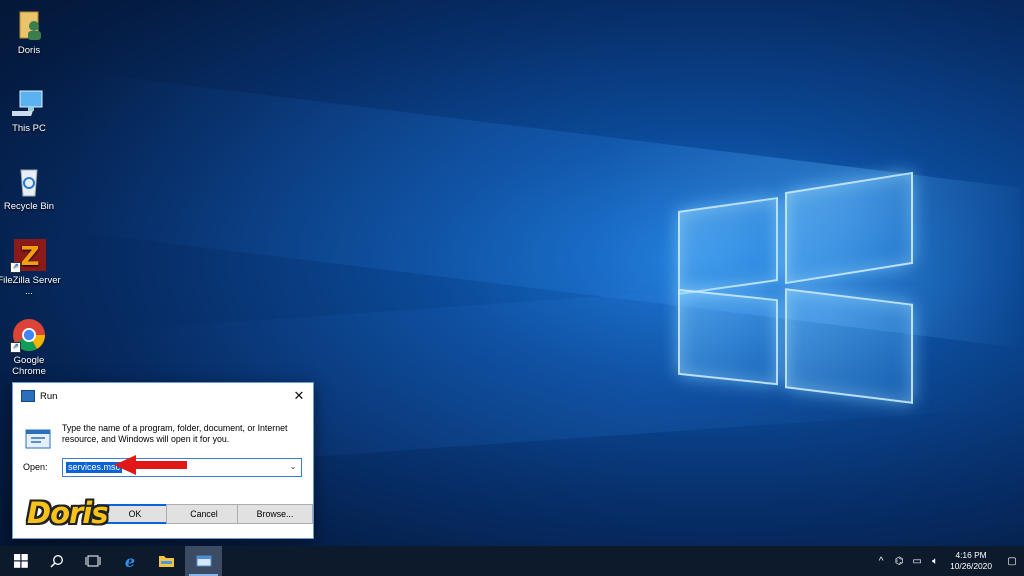 This screenshot has width=1024, height=576. What do you see at coordinates (163, 396) in the screenshot?
I see `run-title-bar: Run` at bounding box center [163, 396].